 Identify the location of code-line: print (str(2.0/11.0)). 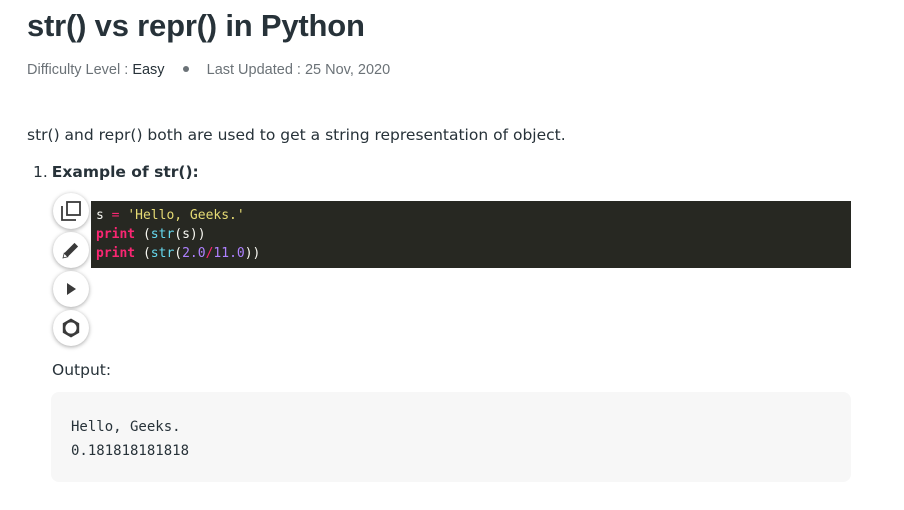
(473, 253).